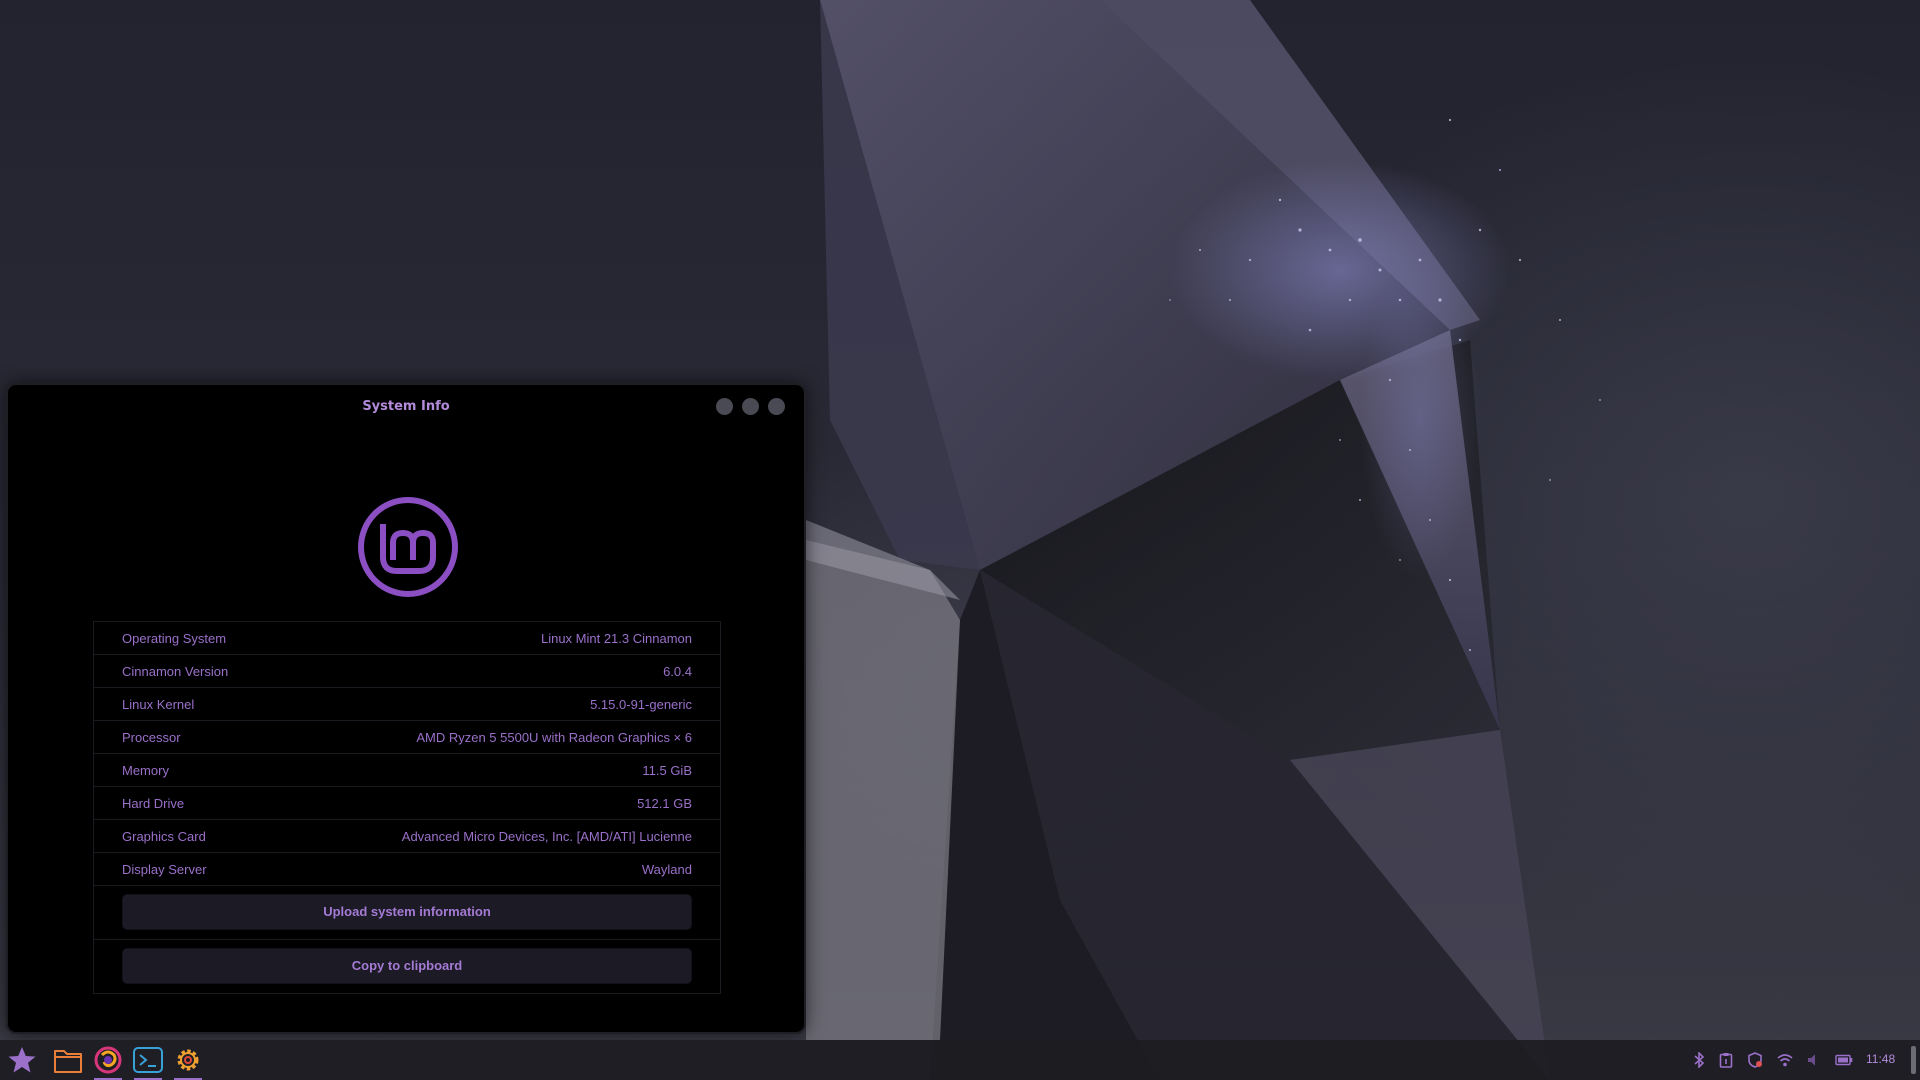 The width and height of the screenshot is (1920, 1080). Describe the element at coordinates (1844, 1060) in the screenshot. I see `battery-icon` at that location.